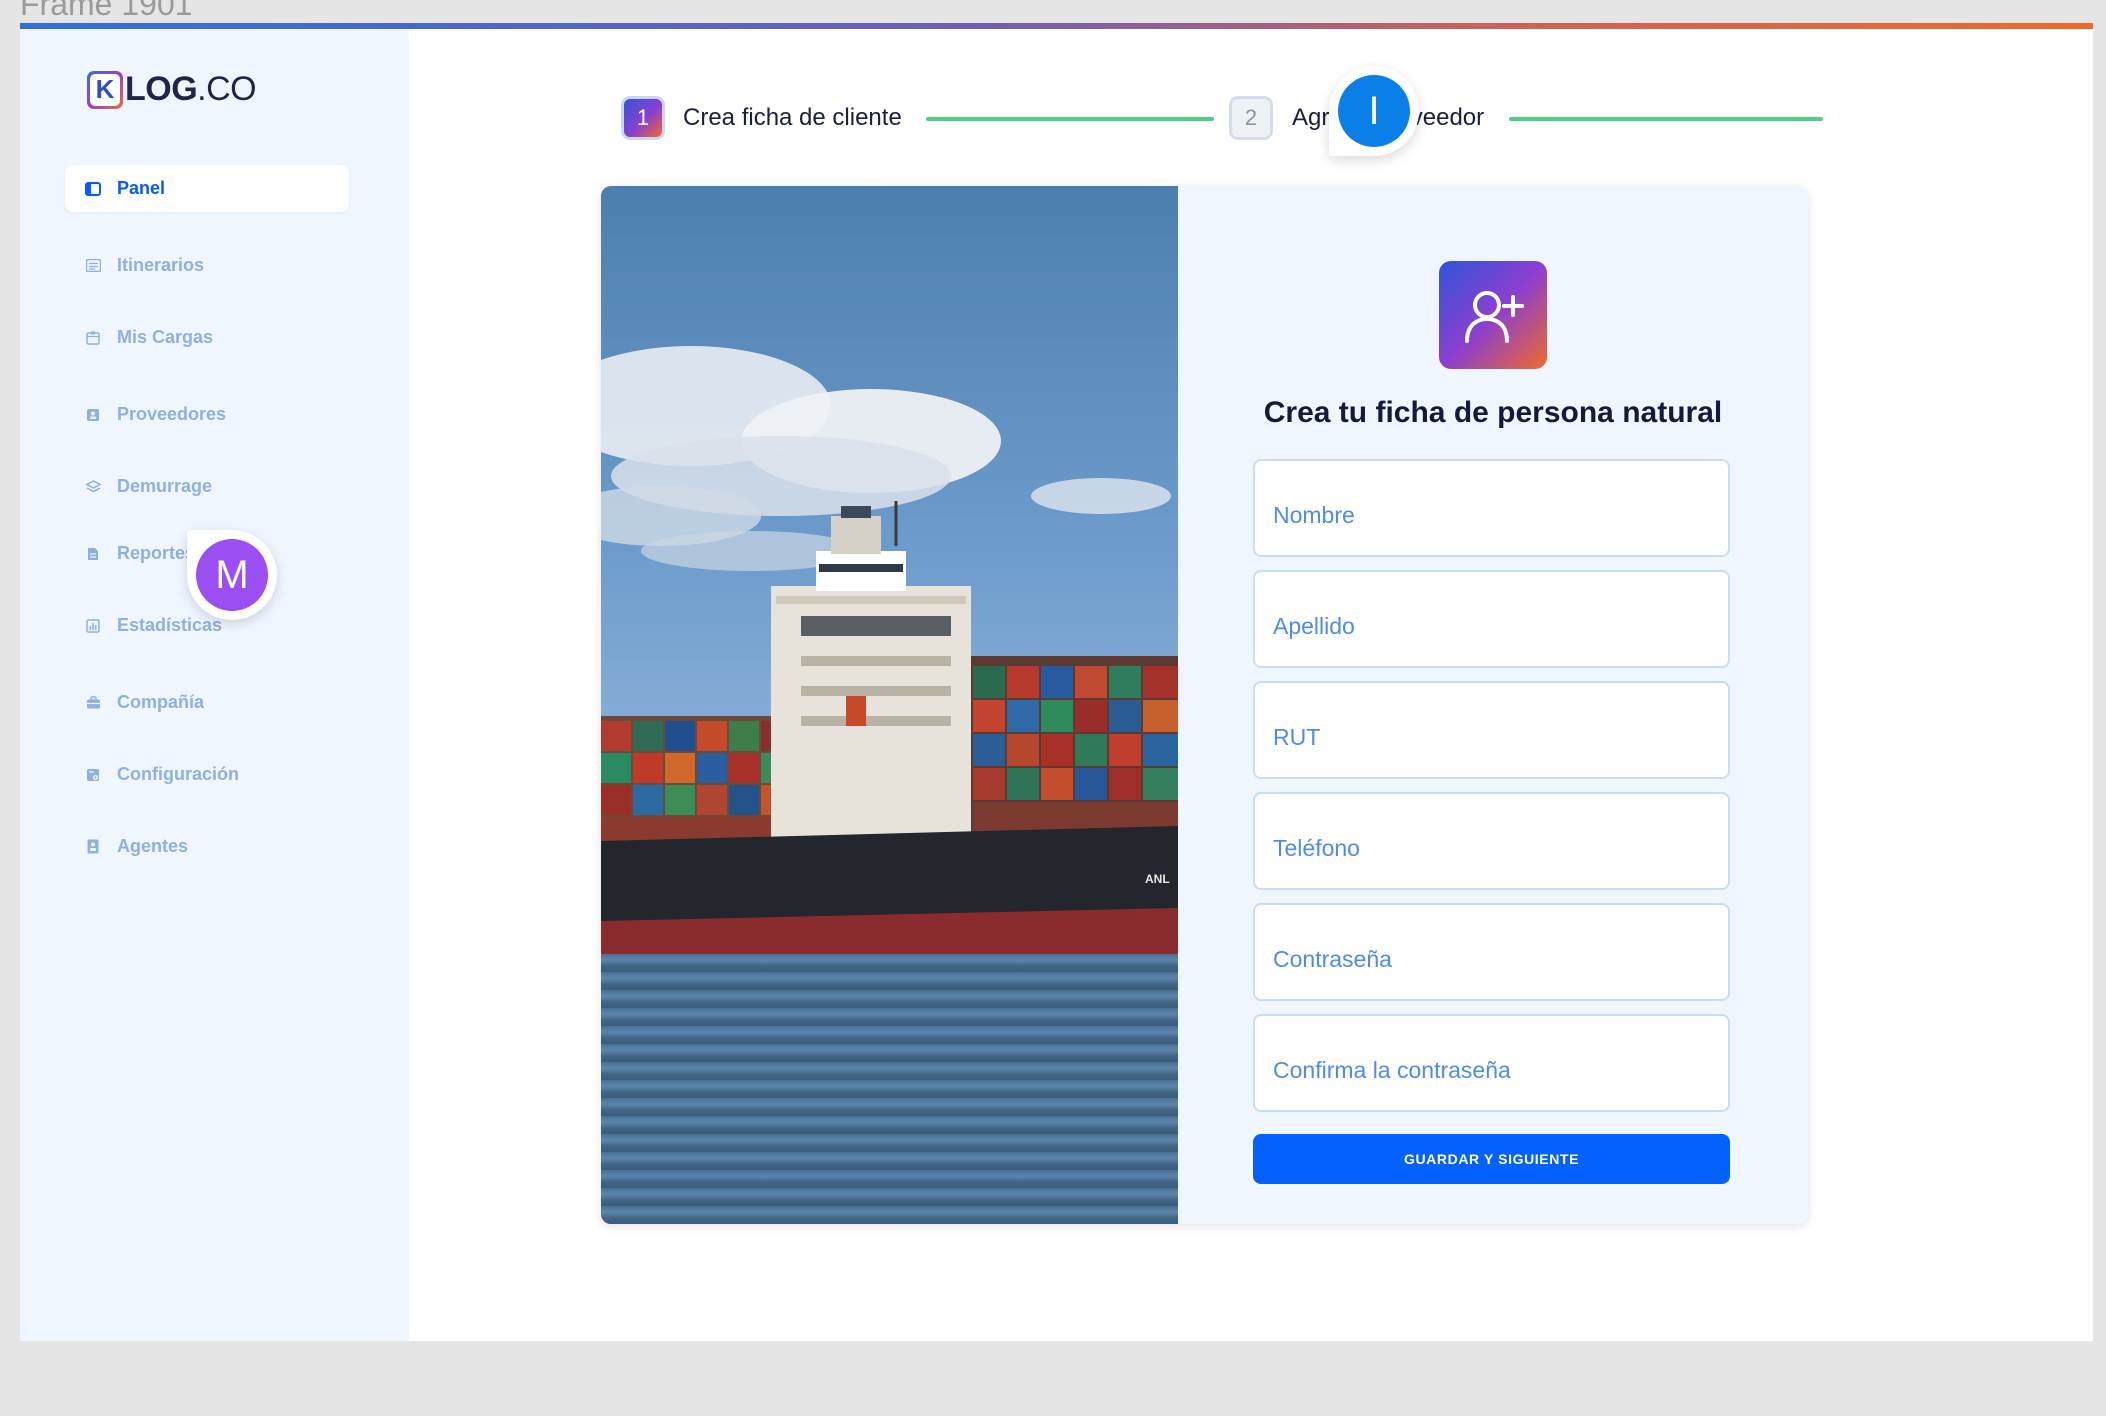  Describe the element at coordinates (889, 1089) in the screenshot. I see `sea-water` at that location.